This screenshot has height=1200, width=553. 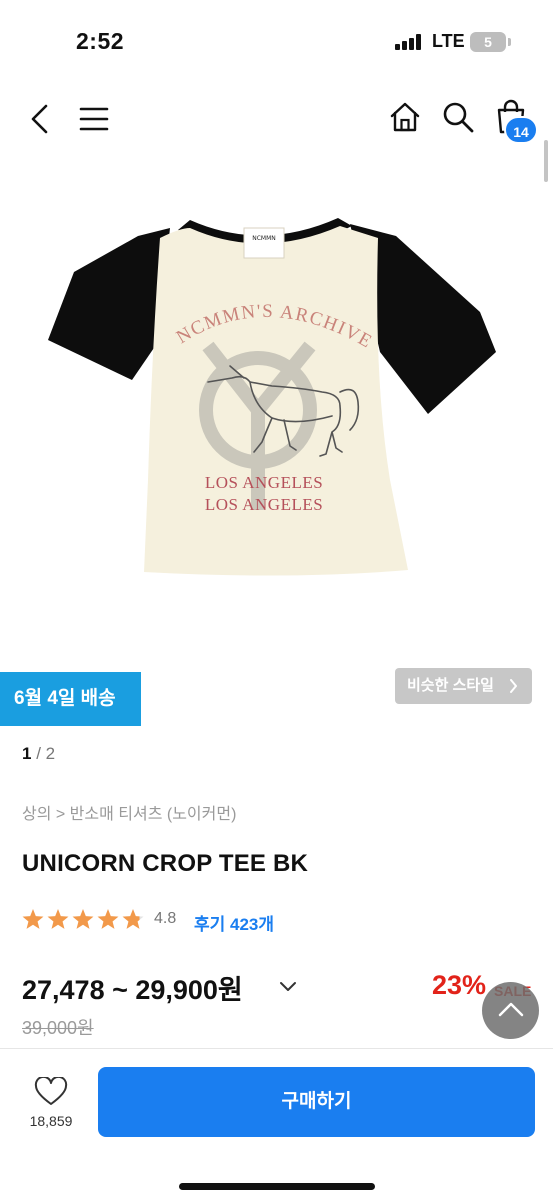 I want to click on bottom-action-bar: 18,859 구매하기, so click(x=276, y=1124).